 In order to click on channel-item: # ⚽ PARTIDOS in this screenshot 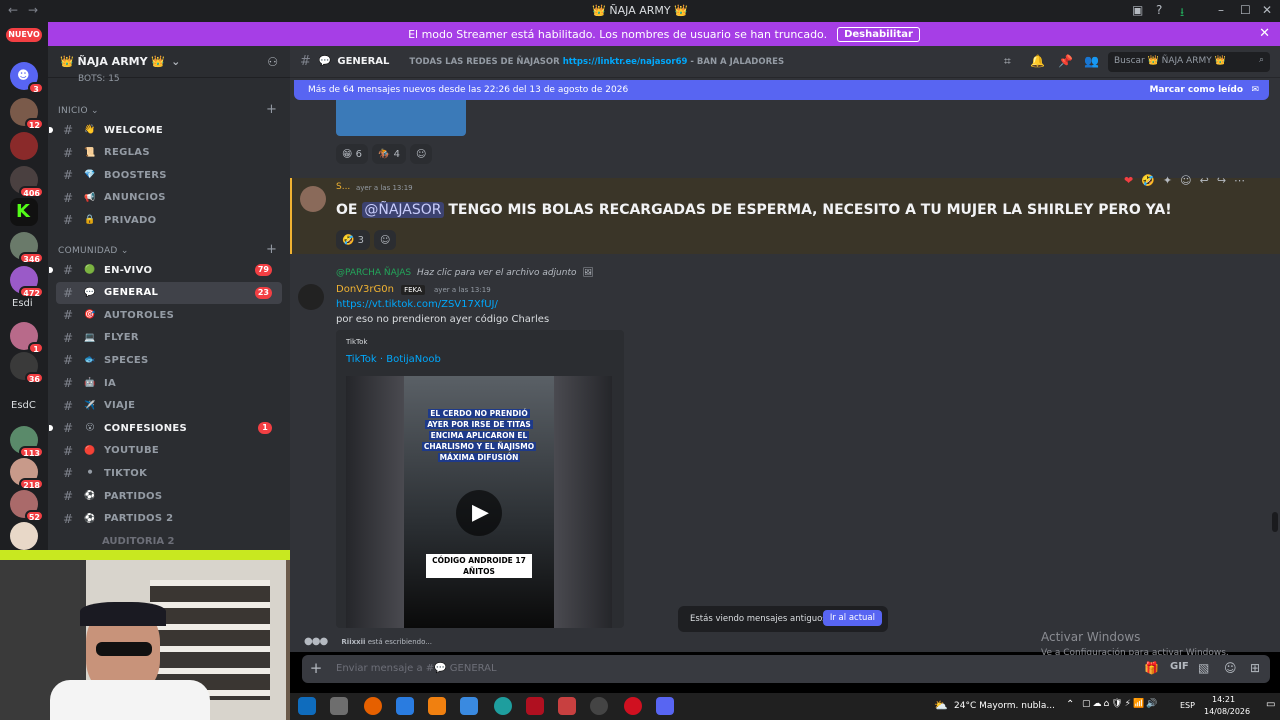, I will do `click(169, 496)`.